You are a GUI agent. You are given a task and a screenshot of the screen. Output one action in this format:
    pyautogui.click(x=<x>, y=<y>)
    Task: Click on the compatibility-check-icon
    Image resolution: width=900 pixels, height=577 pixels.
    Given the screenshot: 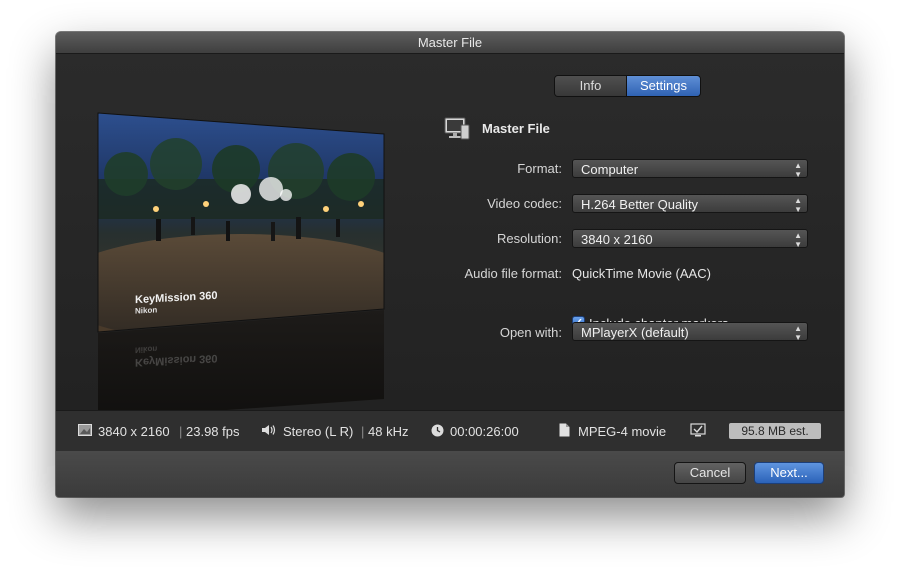 What is the action you would take?
    pyautogui.click(x=698, y=430)
    